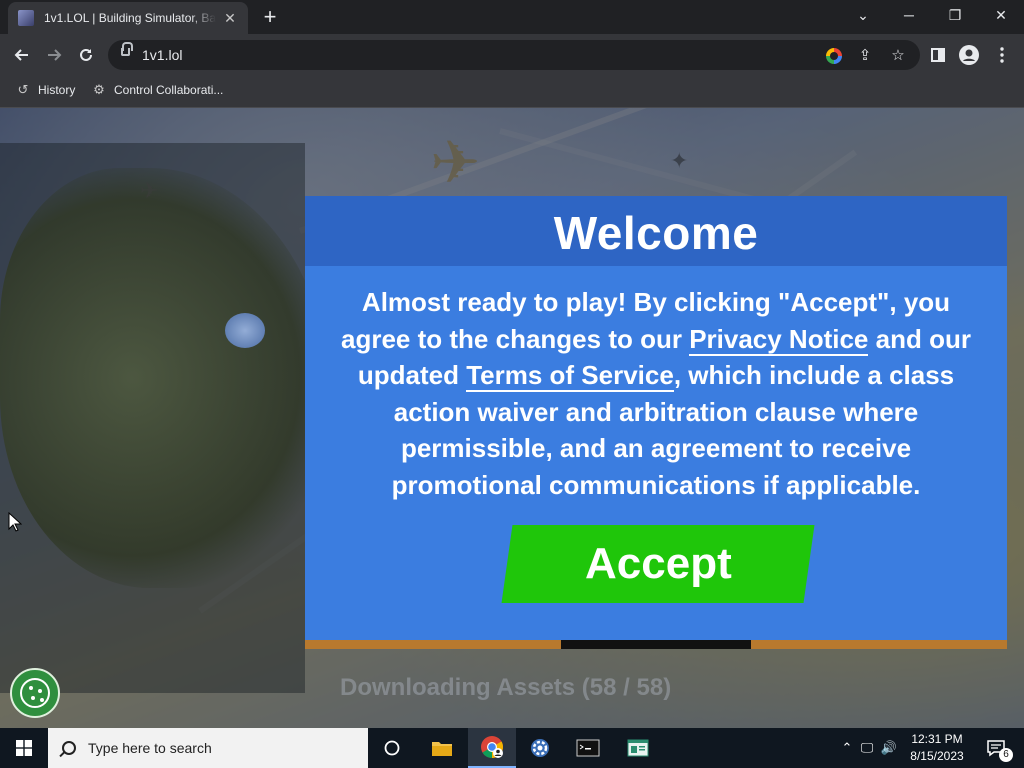 The height and width of the screenshot is (768, 1024). What do you see at coordinates (149, 190) in the screenshot?
I see `skydiver-figure: ✈` at bounding box center [149, 190].